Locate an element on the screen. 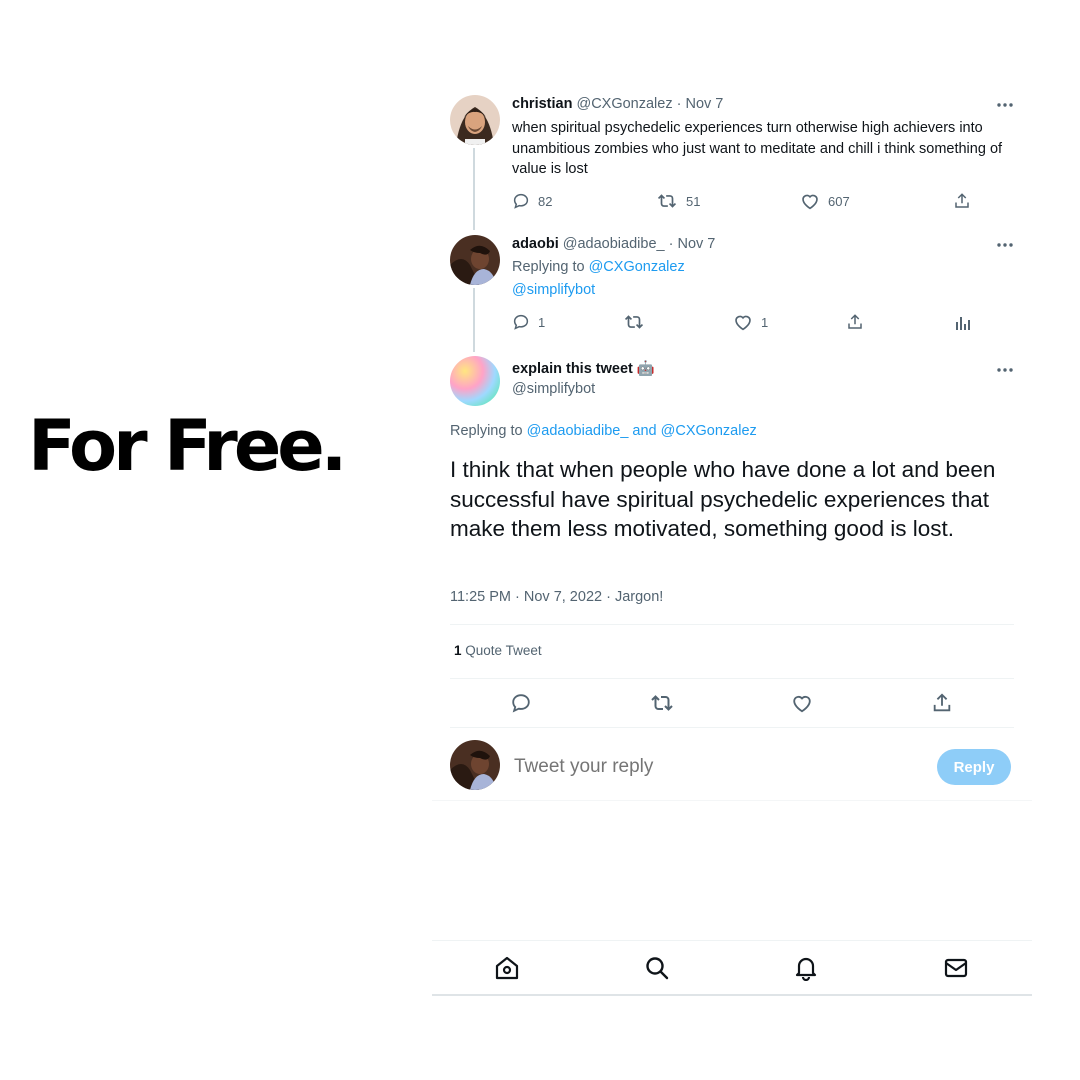 The height and width of the screenshot is (1080, 1080). notifications-icon is located at coordinates (806, 968).